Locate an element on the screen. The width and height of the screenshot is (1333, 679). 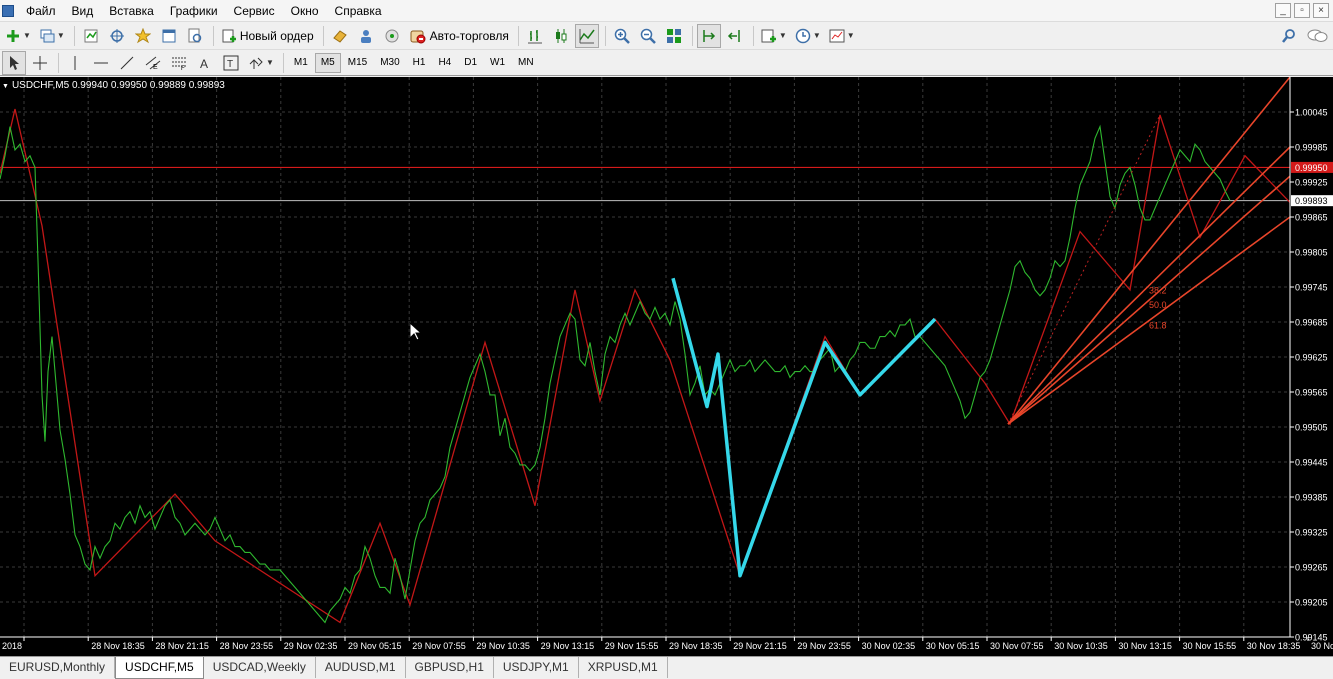
market-watch-button is located at coordinates (91, 36).